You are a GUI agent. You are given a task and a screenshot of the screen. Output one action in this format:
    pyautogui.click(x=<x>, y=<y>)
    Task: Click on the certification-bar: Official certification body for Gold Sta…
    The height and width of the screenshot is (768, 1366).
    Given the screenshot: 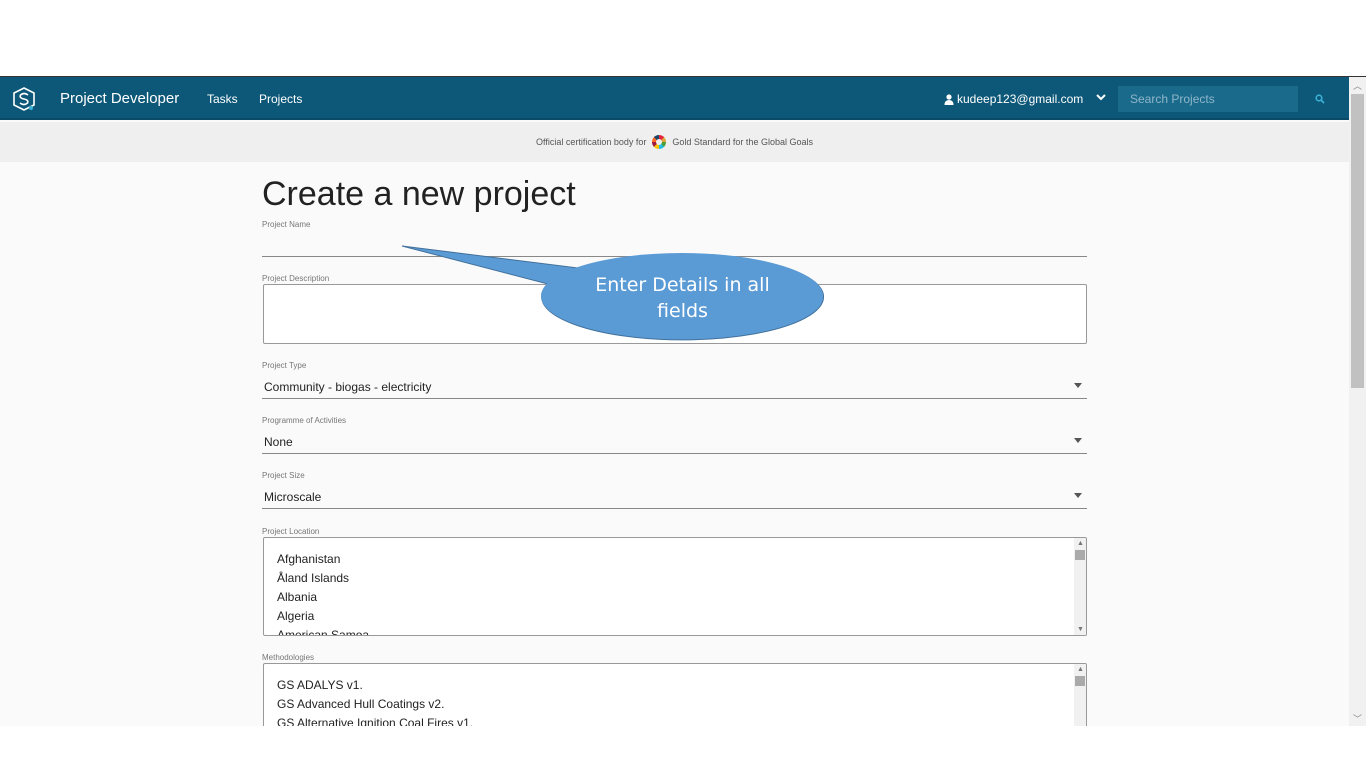 What is the action you would take?
    pyautogui.click(x=674, y=142)
    